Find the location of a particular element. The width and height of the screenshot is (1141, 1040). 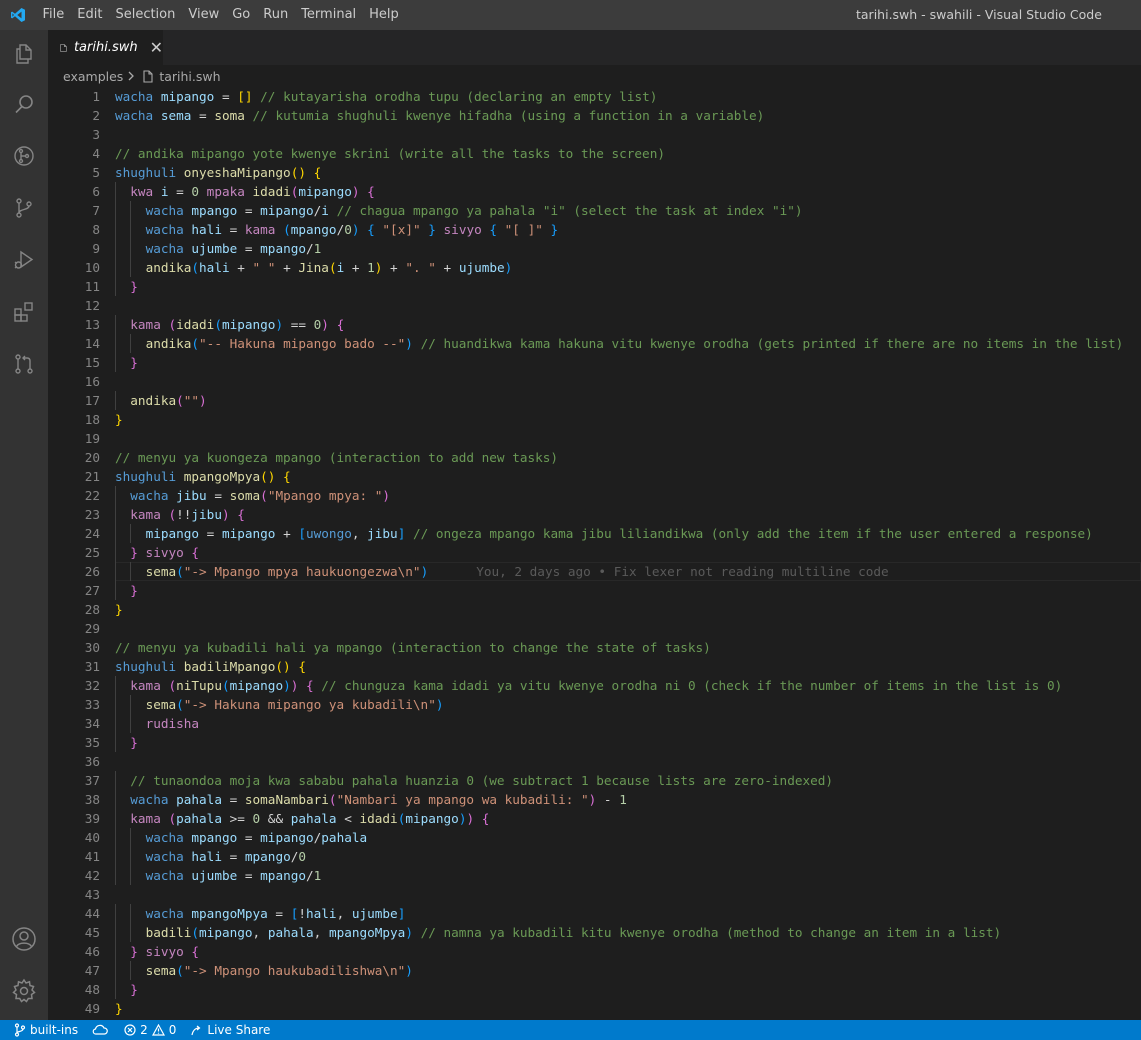

code-token: "[ ]" is located at coordinates (523, 229).